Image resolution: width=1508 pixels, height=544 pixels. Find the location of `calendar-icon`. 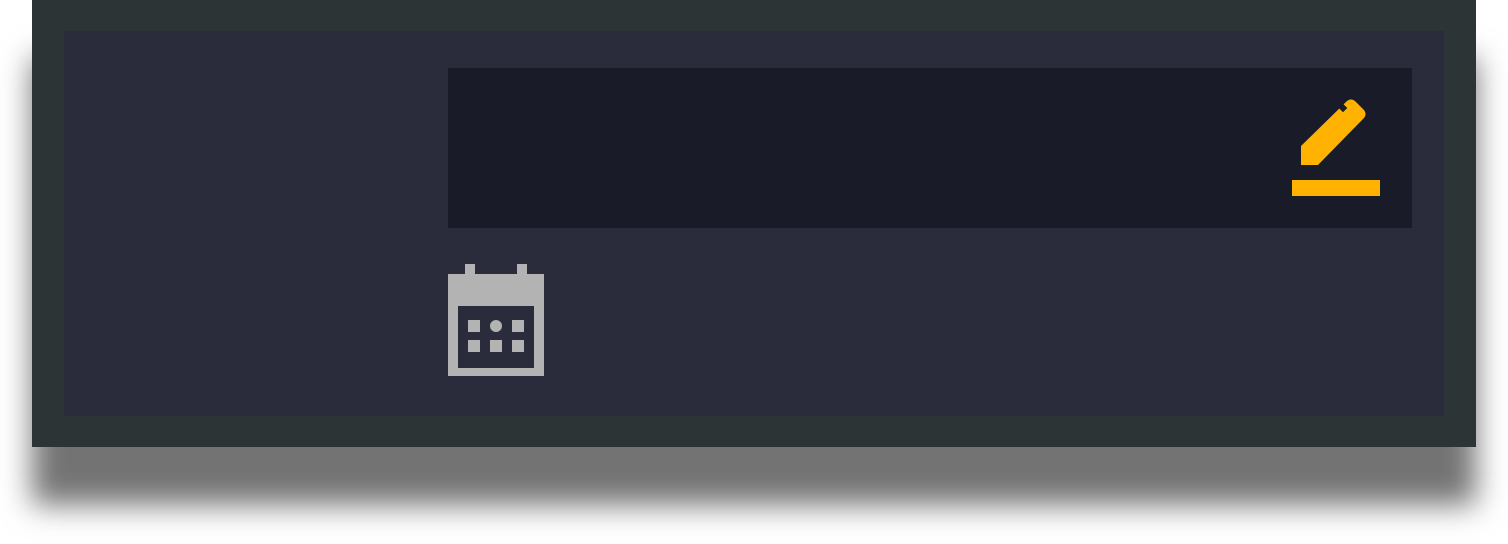

calendar-icon is located at coordinates (496, 320).